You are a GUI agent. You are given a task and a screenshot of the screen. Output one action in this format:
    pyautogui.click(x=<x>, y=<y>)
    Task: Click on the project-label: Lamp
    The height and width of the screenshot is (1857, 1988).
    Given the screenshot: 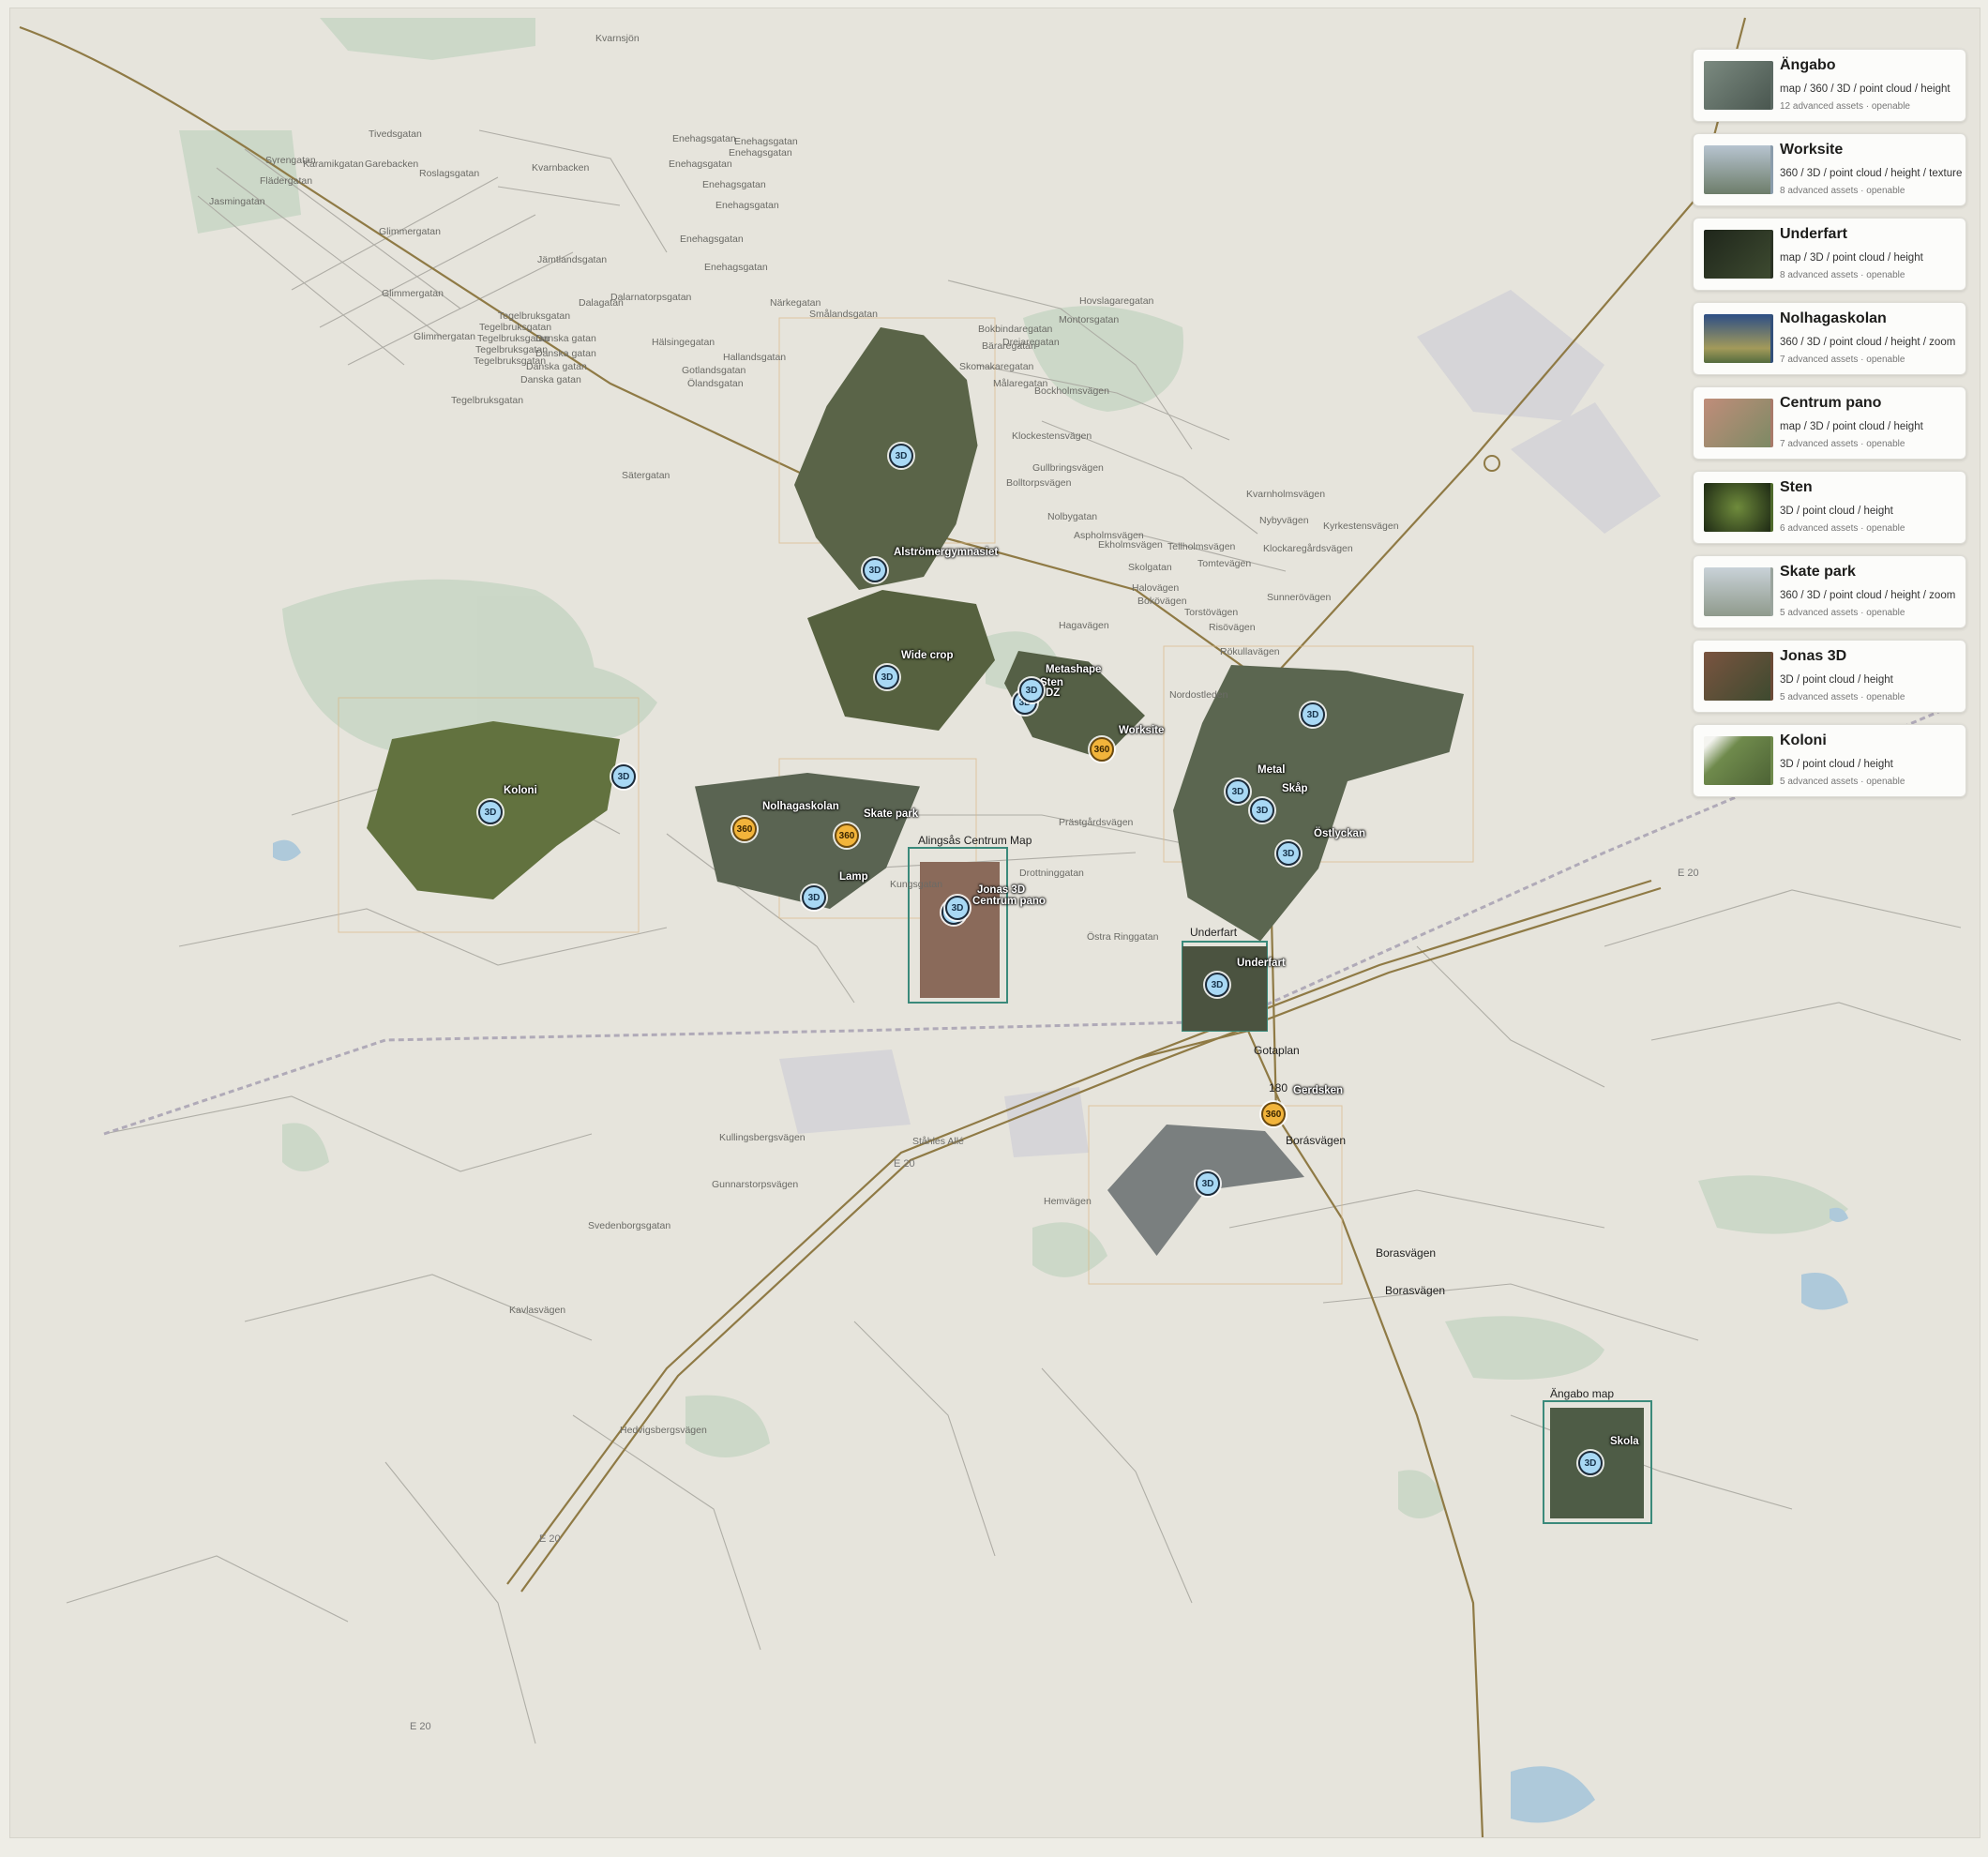 What is the action you would take?
    pyautogui.click(x=854, y=877)
    